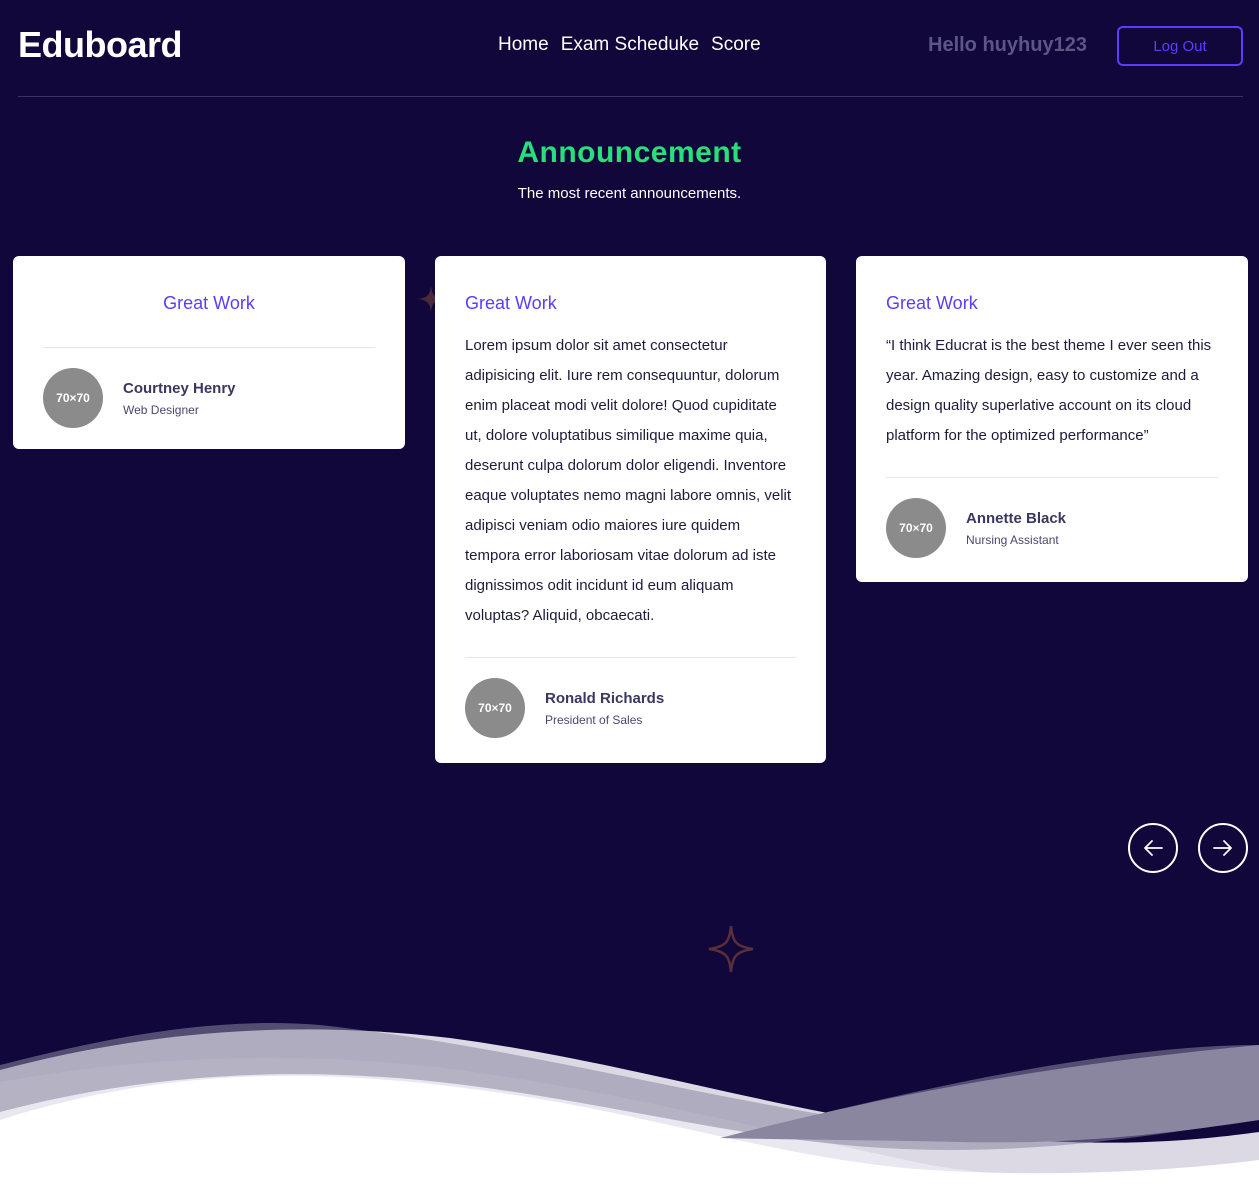 Image resolution: width=1259 pixels, height=1192 pixels. What do you see at coordinates (100, 45) in the screenshot?
I see `brand-logo: Eduboard` at bounding box center [100, 45].